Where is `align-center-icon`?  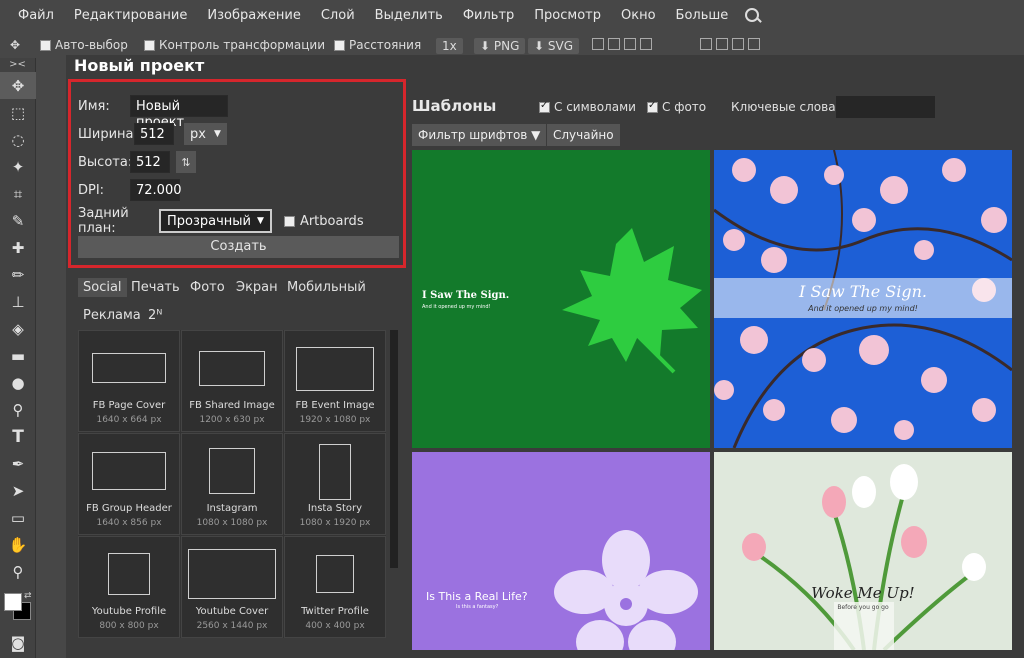
align-center-icon is located at coordinates (614, 44).